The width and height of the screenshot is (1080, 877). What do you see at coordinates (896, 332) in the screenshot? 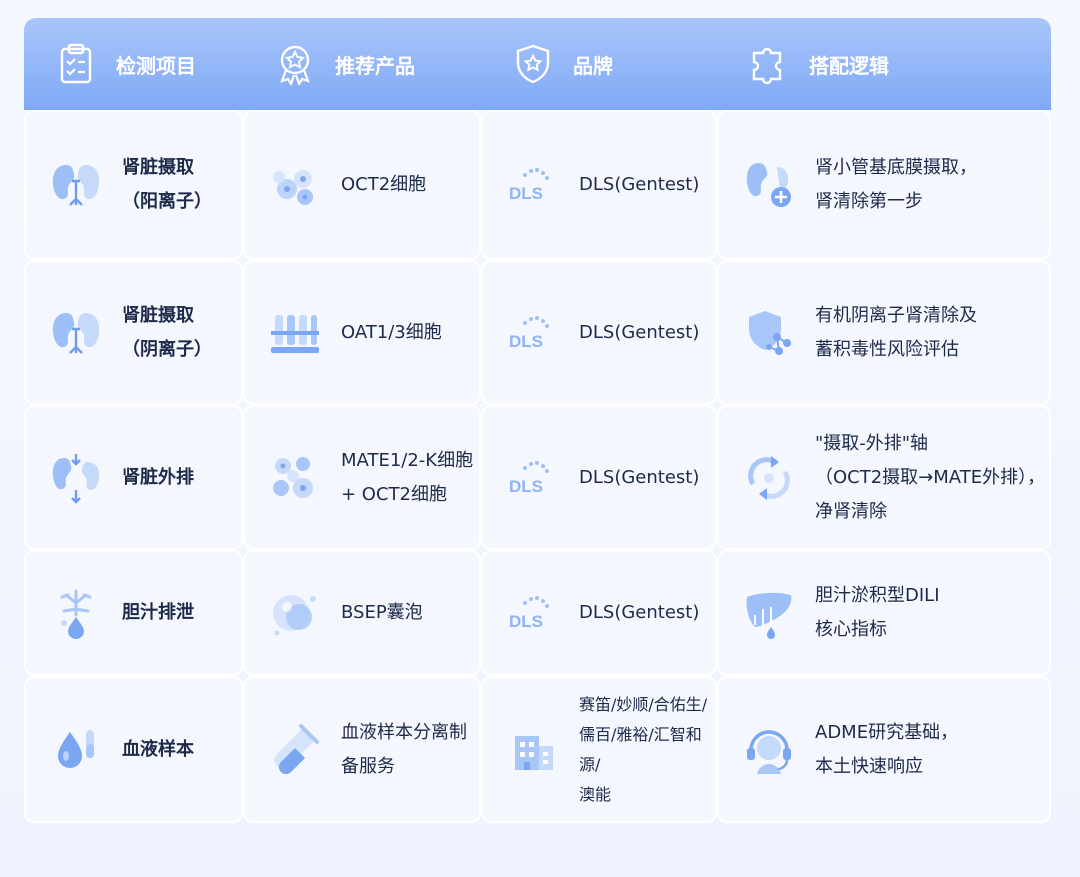
I see `logic-label: 有机阴离子肾清除及 蓄积毒性风险评估` at bounding box center [896, 332].